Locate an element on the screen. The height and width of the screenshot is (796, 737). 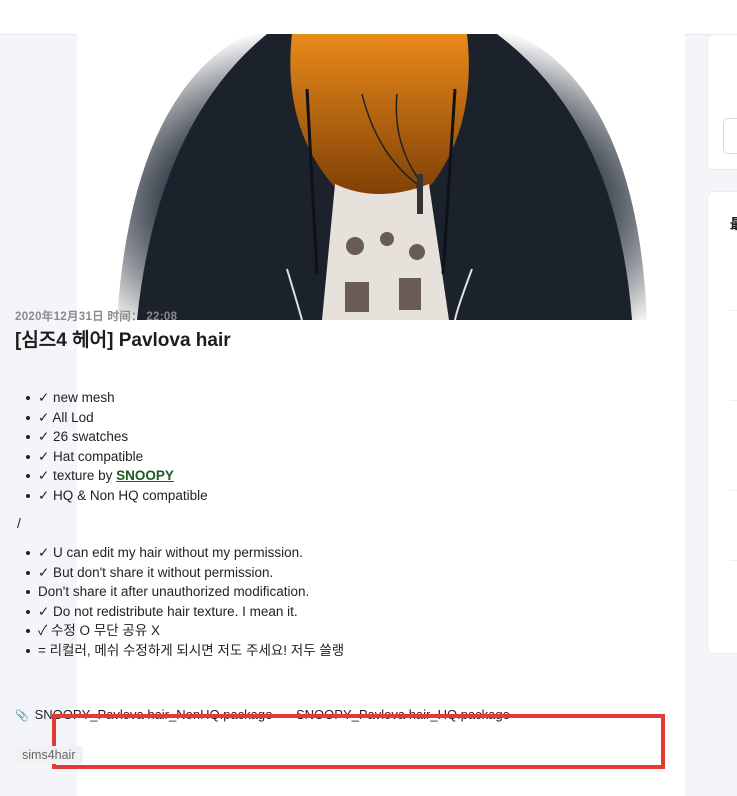
attachments-highlight-box is located at coordinates (358, 741).